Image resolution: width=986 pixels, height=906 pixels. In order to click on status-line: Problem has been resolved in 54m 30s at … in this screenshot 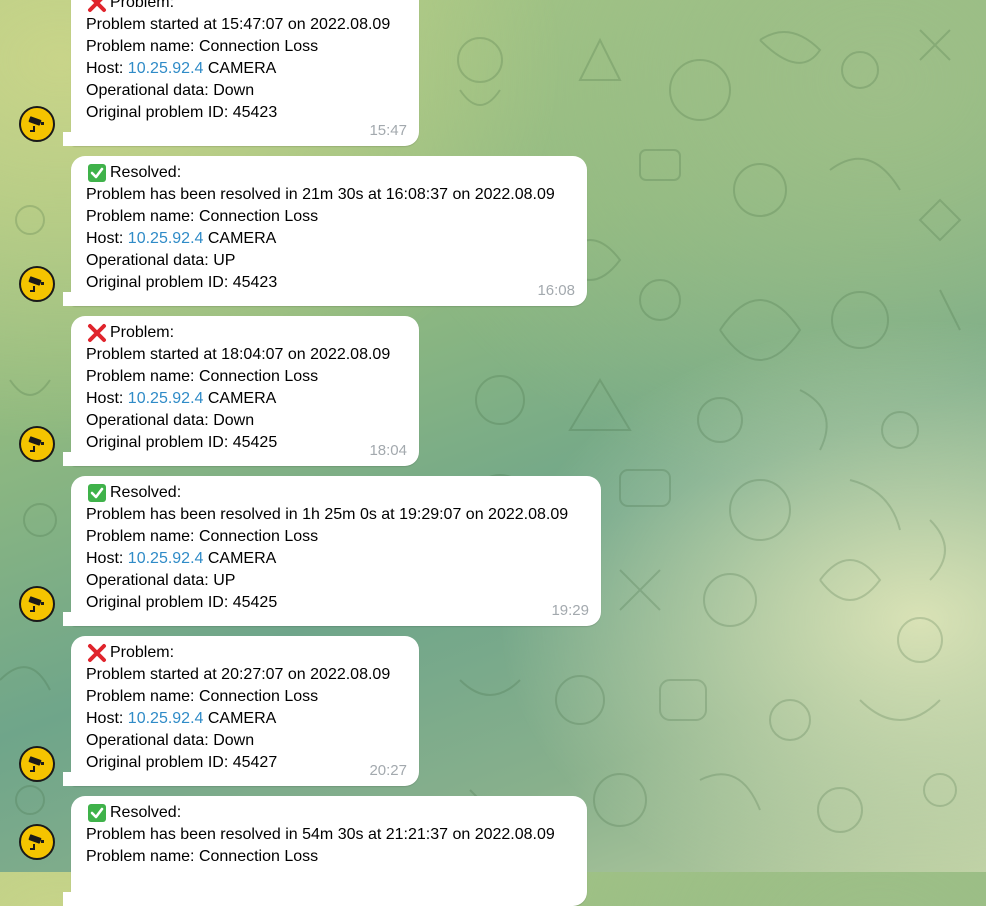, I will do `click(320, 834)`.